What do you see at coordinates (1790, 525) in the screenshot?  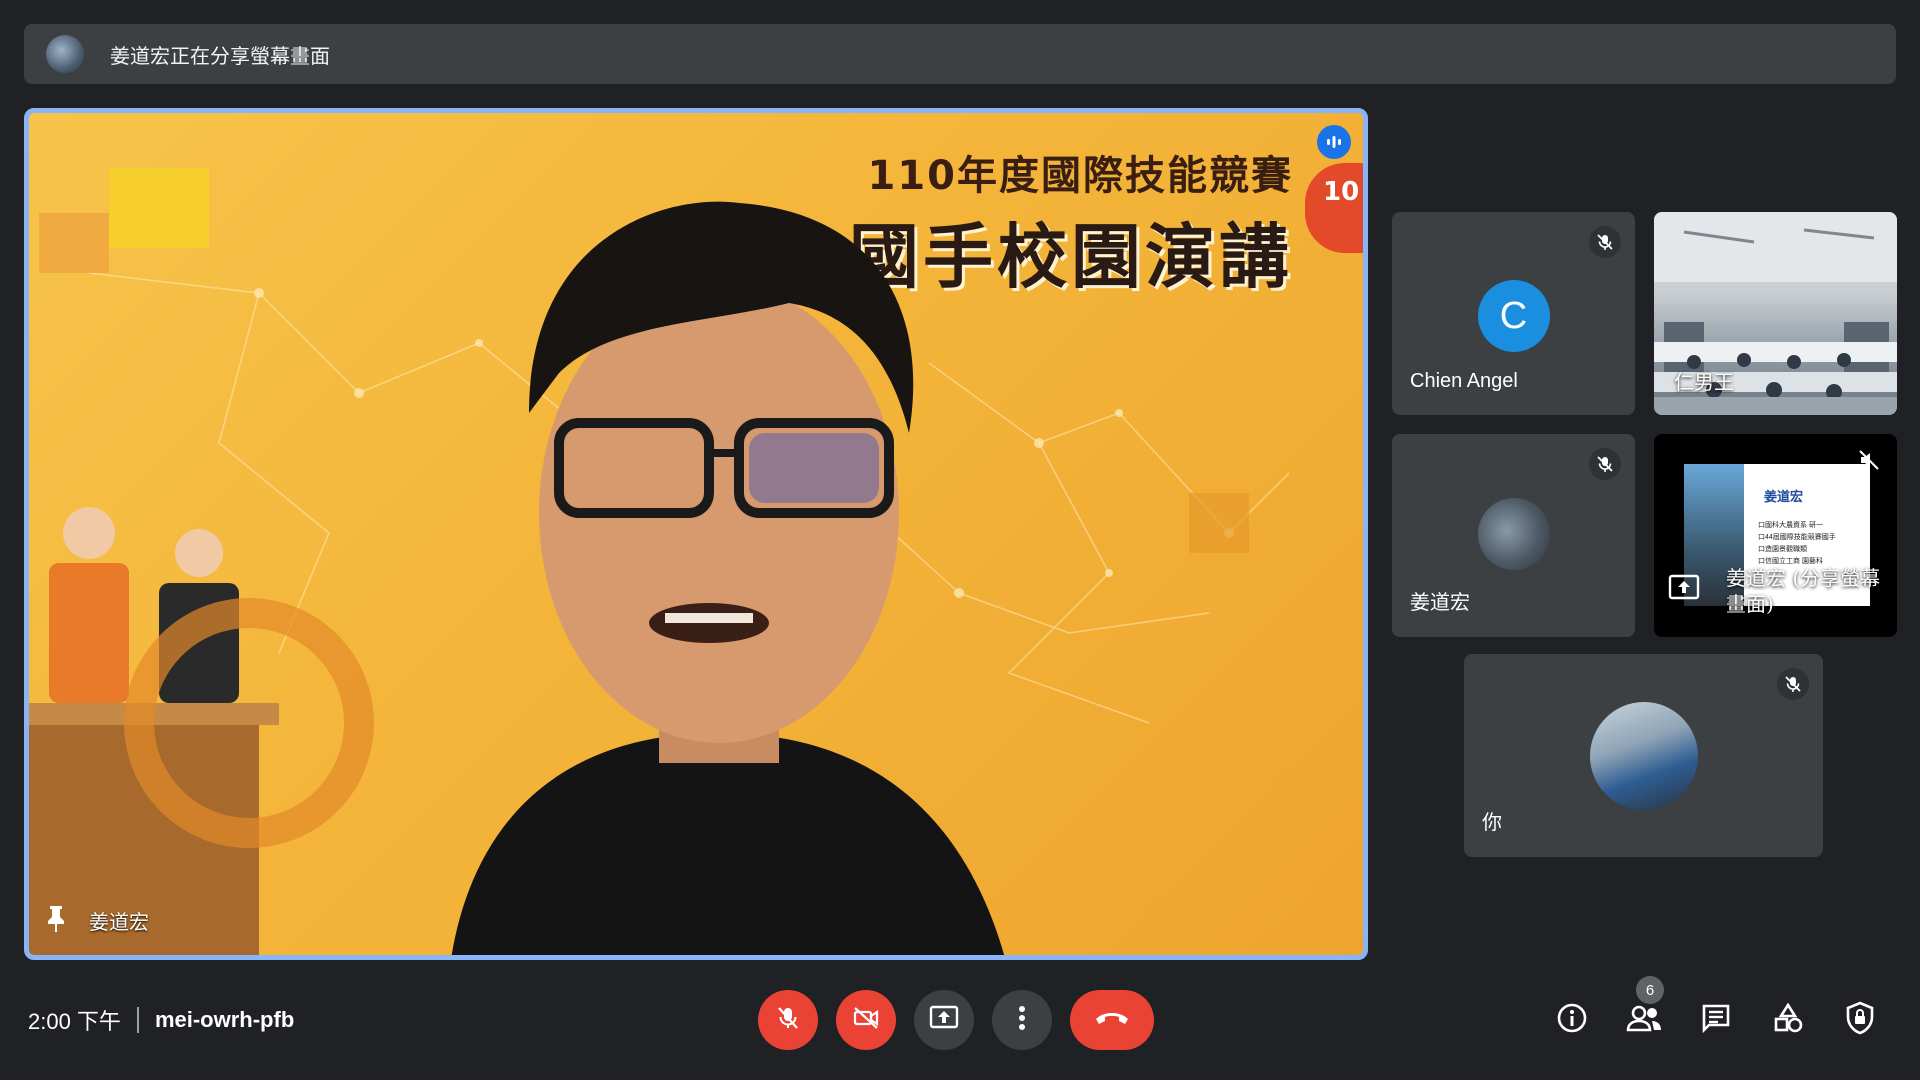 I see `slide-line: 口國科大農資系 研一` at bounding box center [1790, 525].